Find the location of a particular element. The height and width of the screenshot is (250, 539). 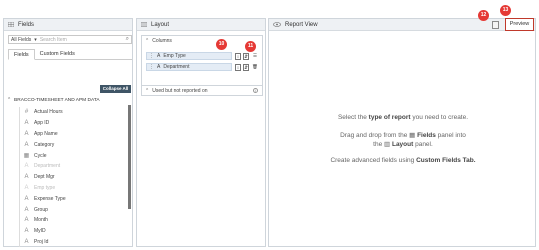

annotation-badge: 12 is located at coordinates (483, 15).